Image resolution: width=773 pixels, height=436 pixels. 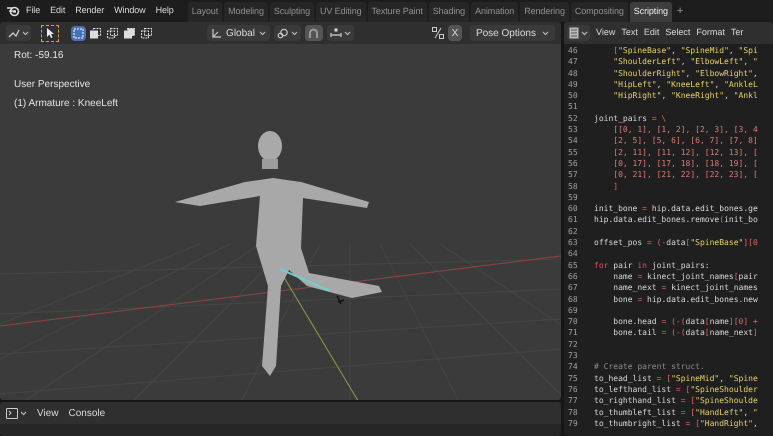 I want to click on pose-options-dropdown: Pose Options, so click(x=512, y=33).